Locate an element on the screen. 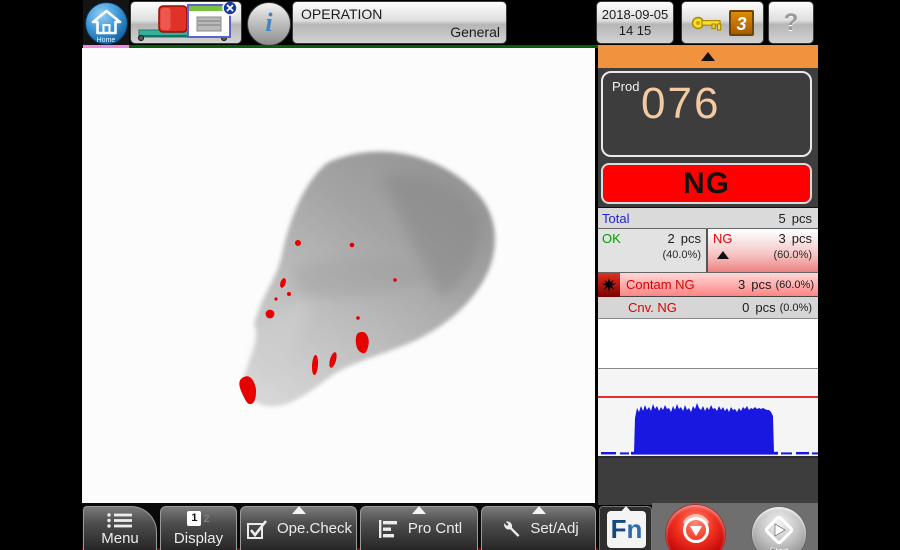  info-icon: i is located at coordinates (269, 22).